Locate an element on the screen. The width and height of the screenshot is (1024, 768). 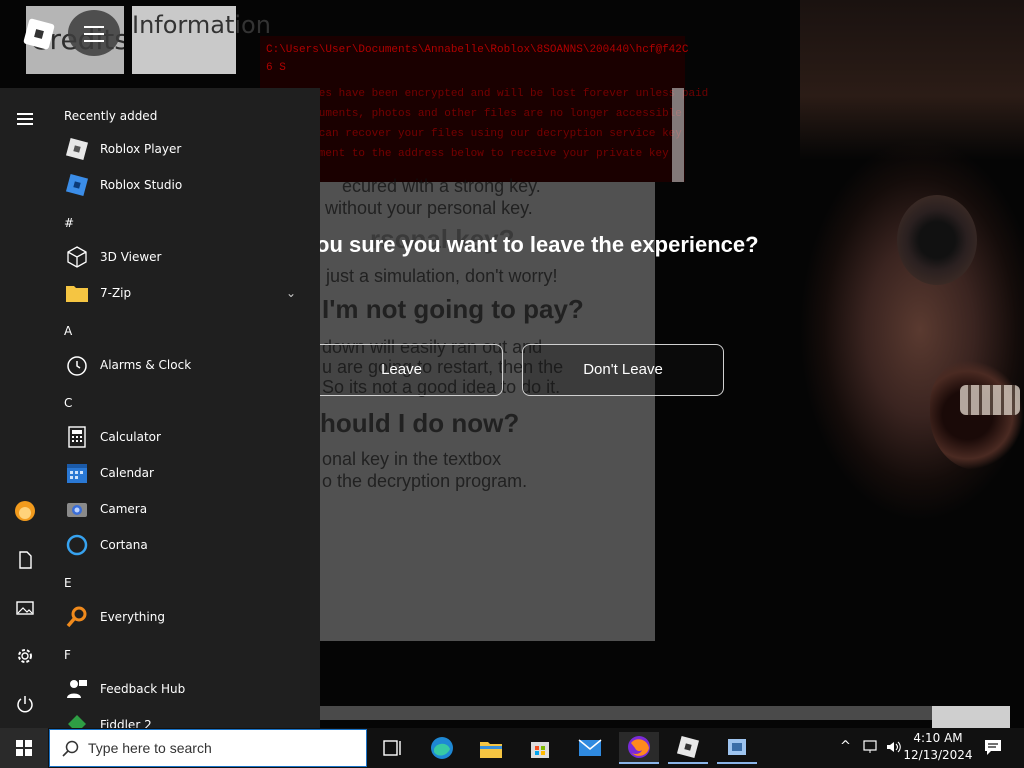
app-alarms-clock: Alarms & Clock is located at coordinates (185, 365).